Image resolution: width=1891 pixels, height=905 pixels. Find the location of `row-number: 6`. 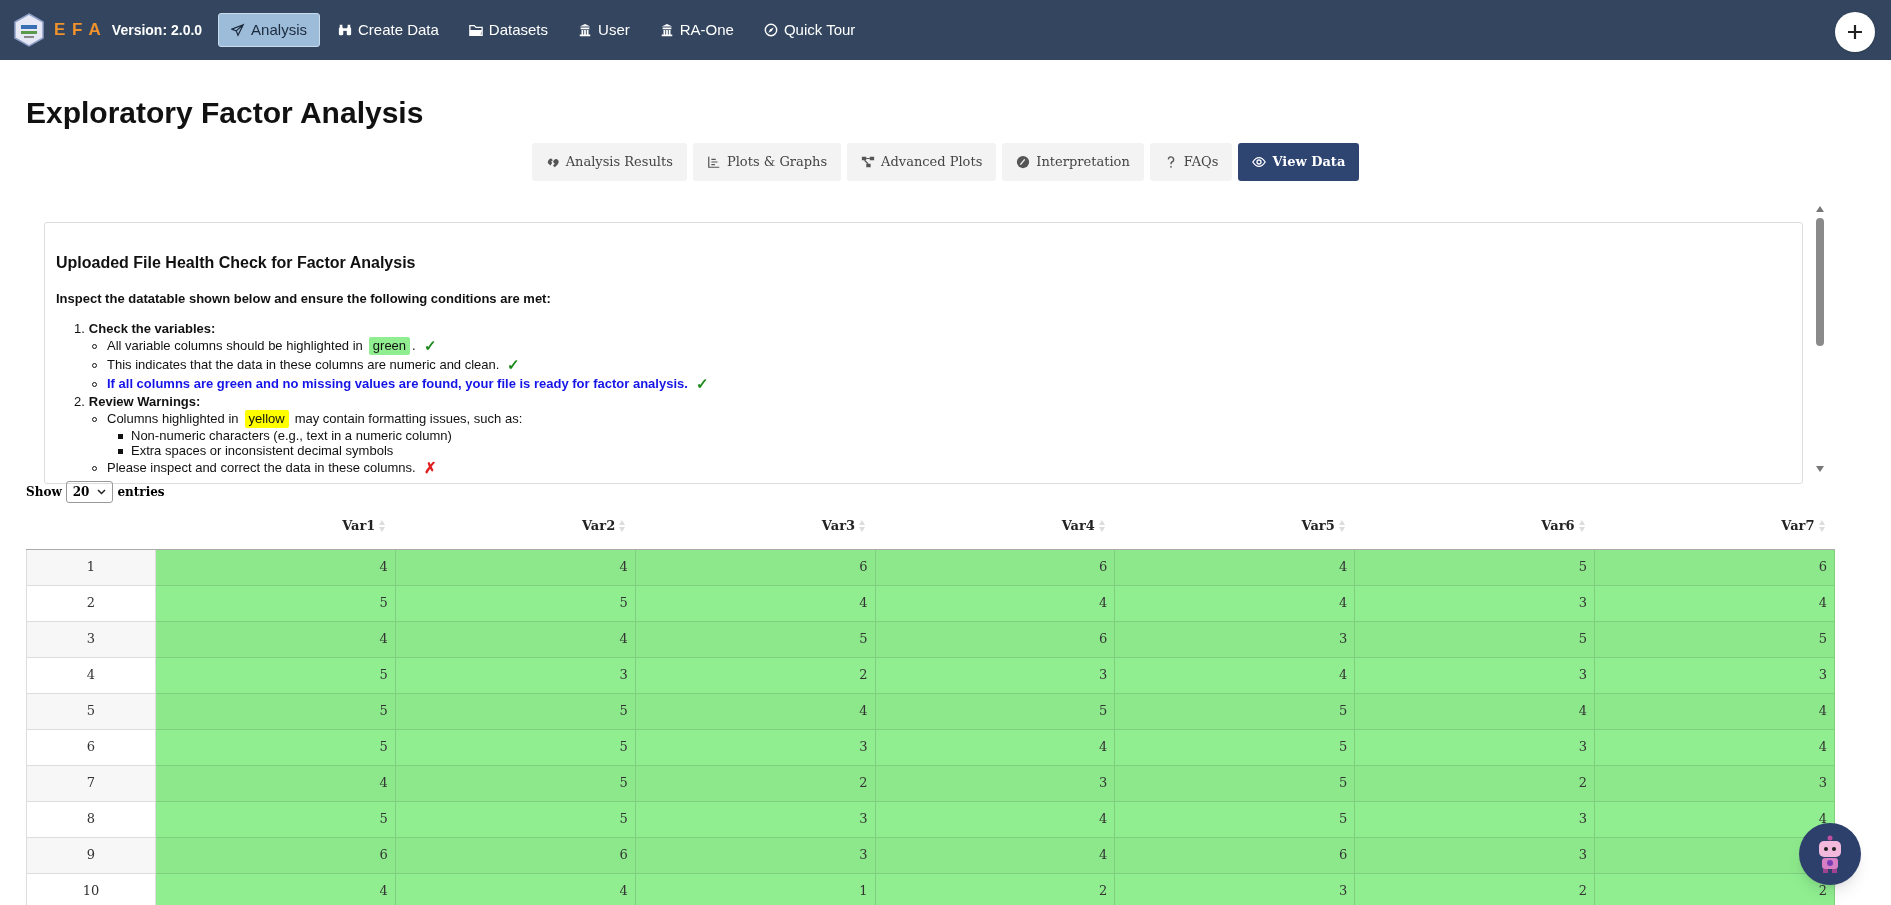

row-number: 6 is located at coordinates (91, 747).